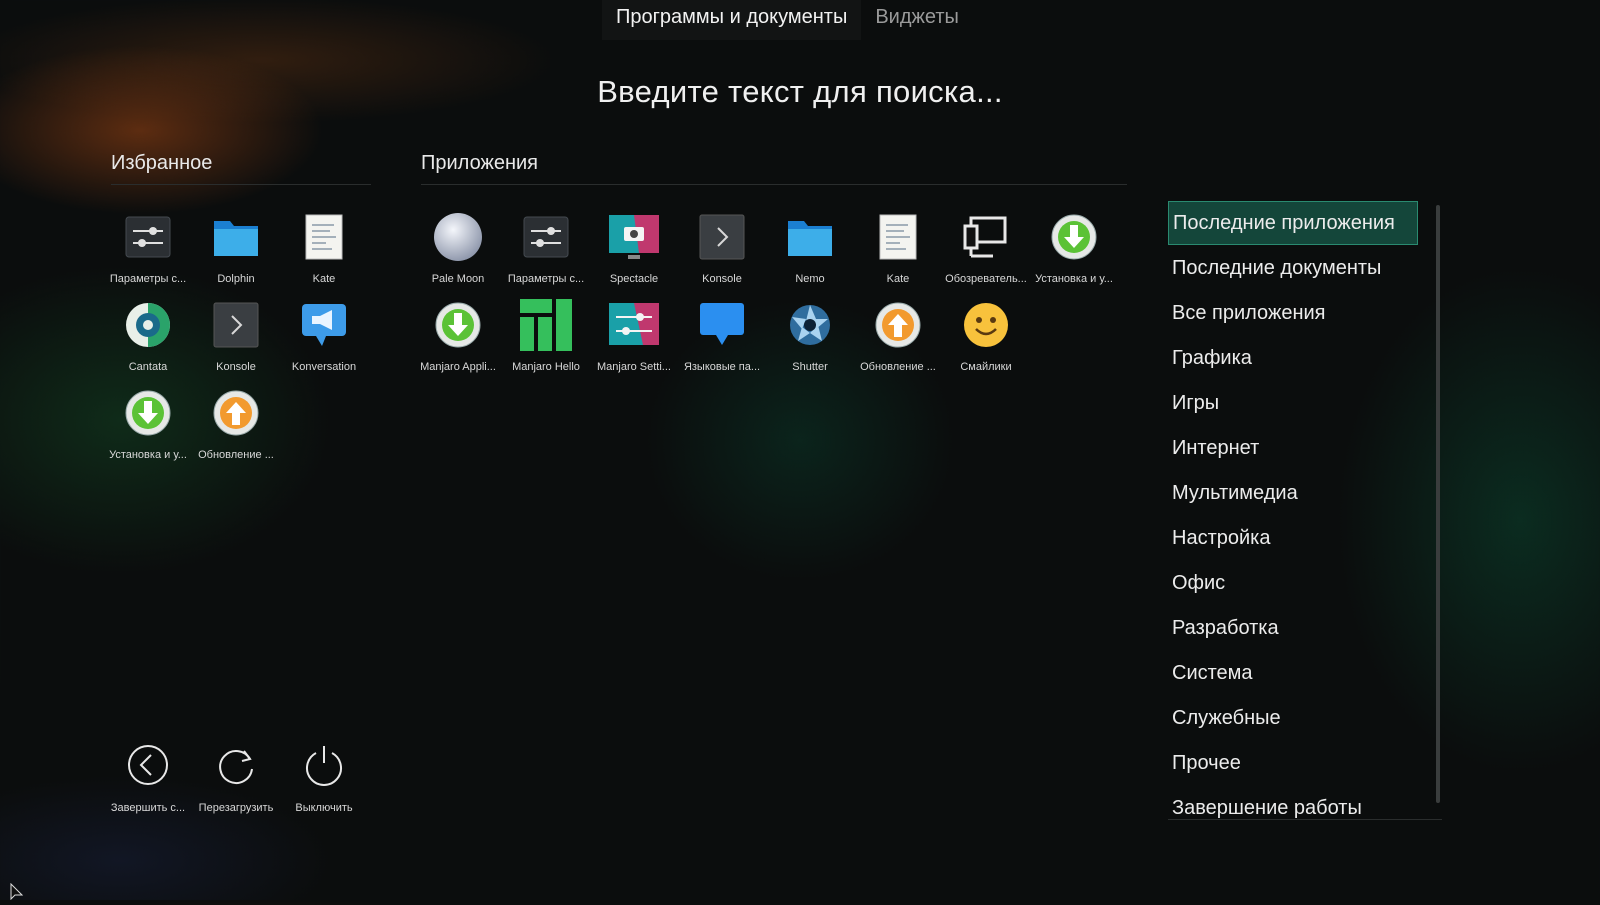 The image size is (1600, 905). What do you see at coordinates (722, 249) in the screenshot?
I see `app-tile: Konsole` at bounding box center [722, 249].